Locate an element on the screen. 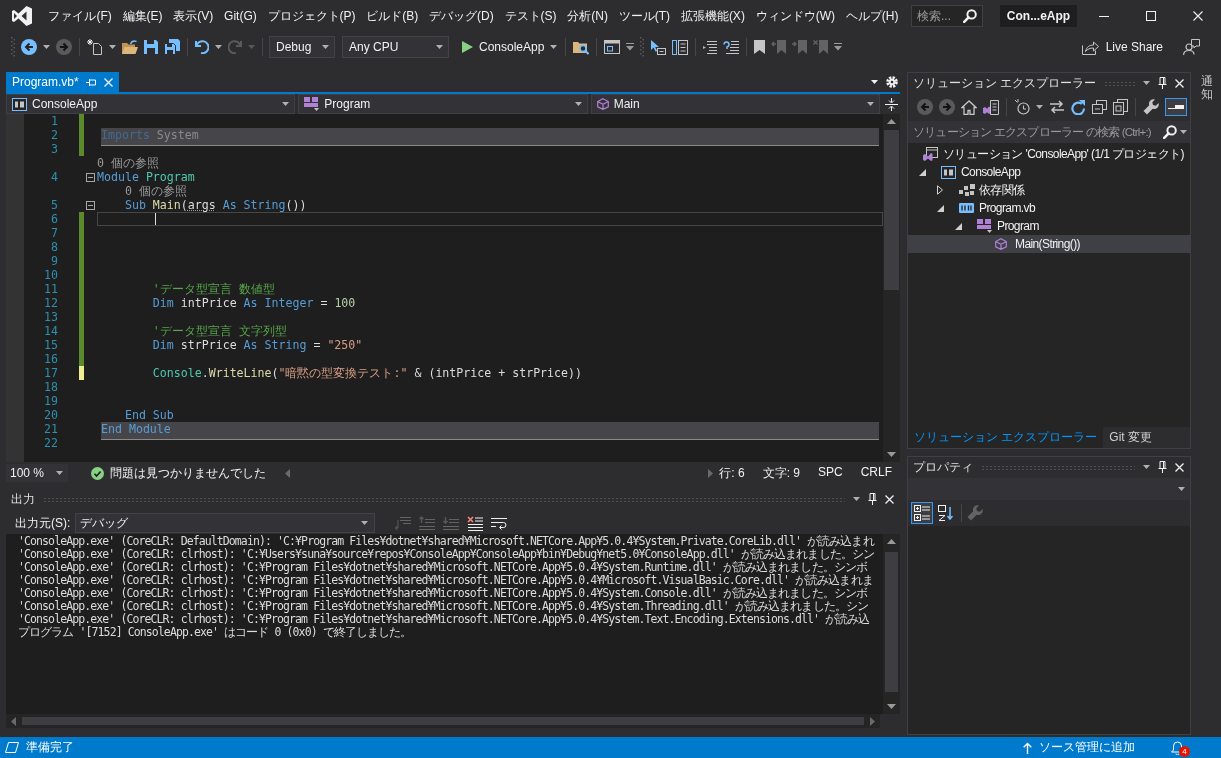 This screenshot has width=1221, height=758. tree-item: Program is located at coordinates (1049, 226).